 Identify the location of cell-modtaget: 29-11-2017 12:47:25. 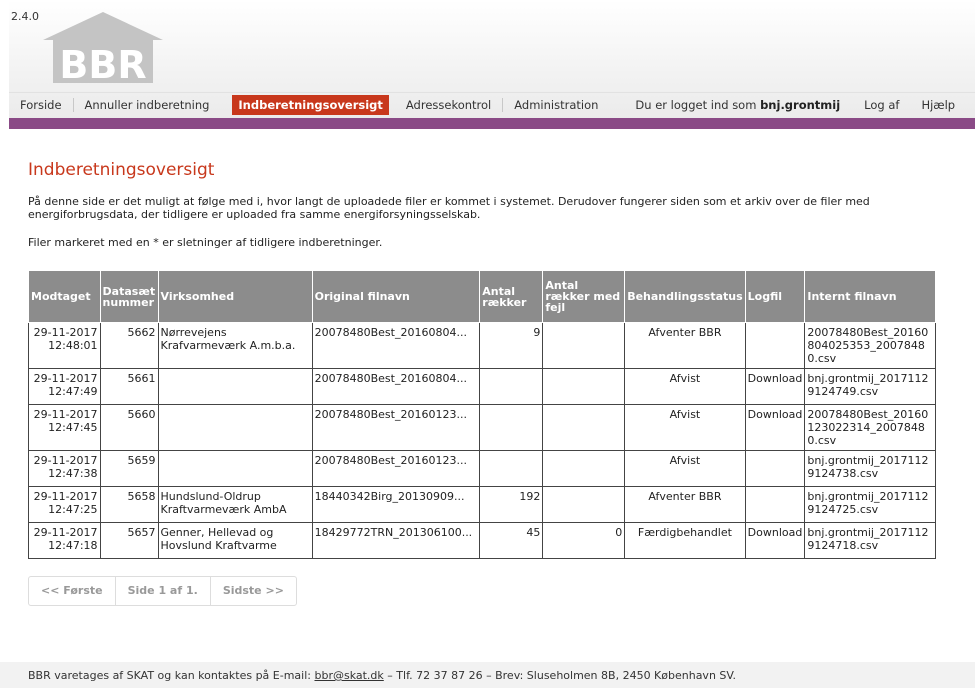
(64, 504).